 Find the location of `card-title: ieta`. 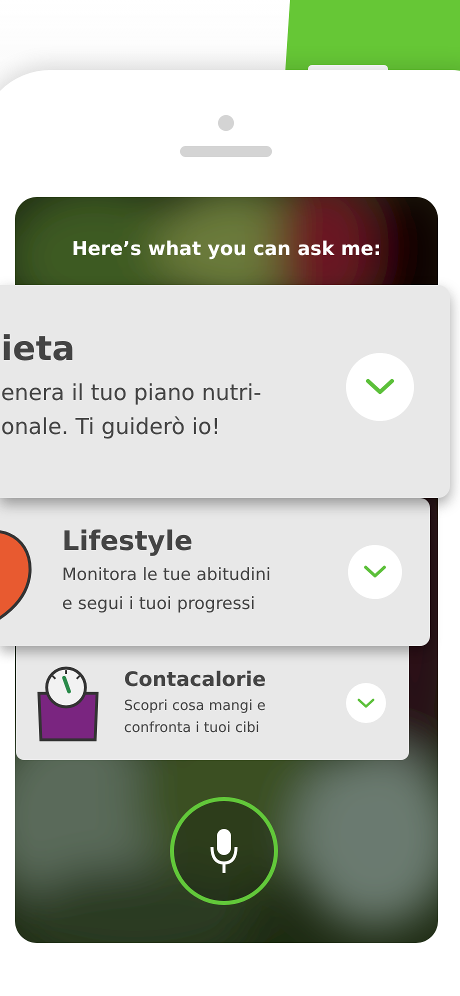

card-title: ieta is located at coordinates (38, 348).